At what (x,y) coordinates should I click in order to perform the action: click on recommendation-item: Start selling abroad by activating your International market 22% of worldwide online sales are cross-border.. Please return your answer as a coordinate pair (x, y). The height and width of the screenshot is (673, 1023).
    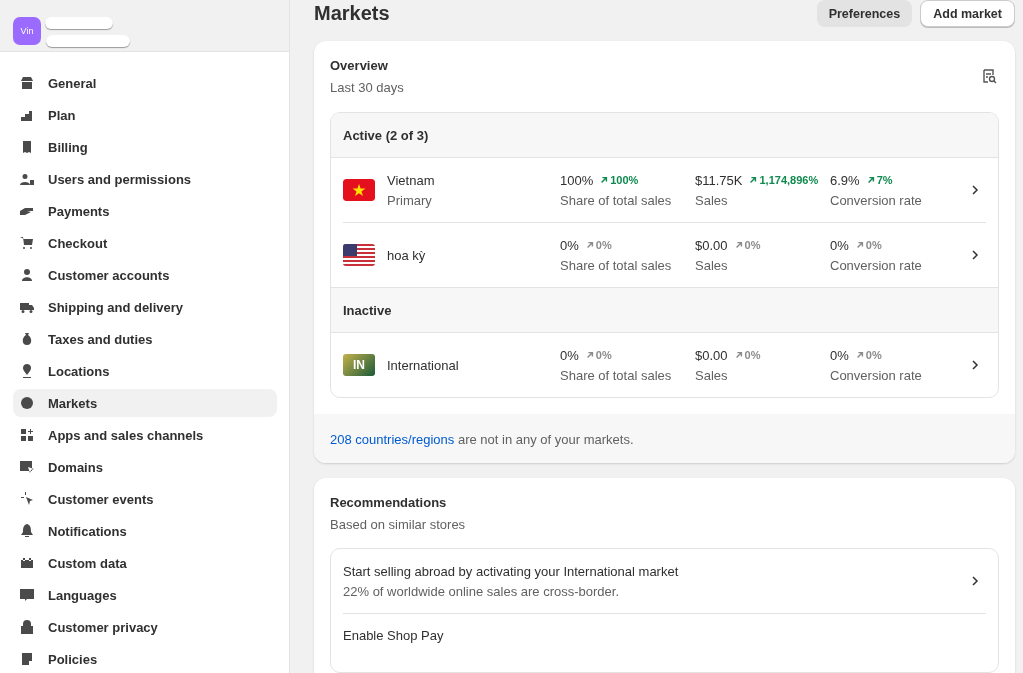
    Looking at the image, I should click on (664, 581).